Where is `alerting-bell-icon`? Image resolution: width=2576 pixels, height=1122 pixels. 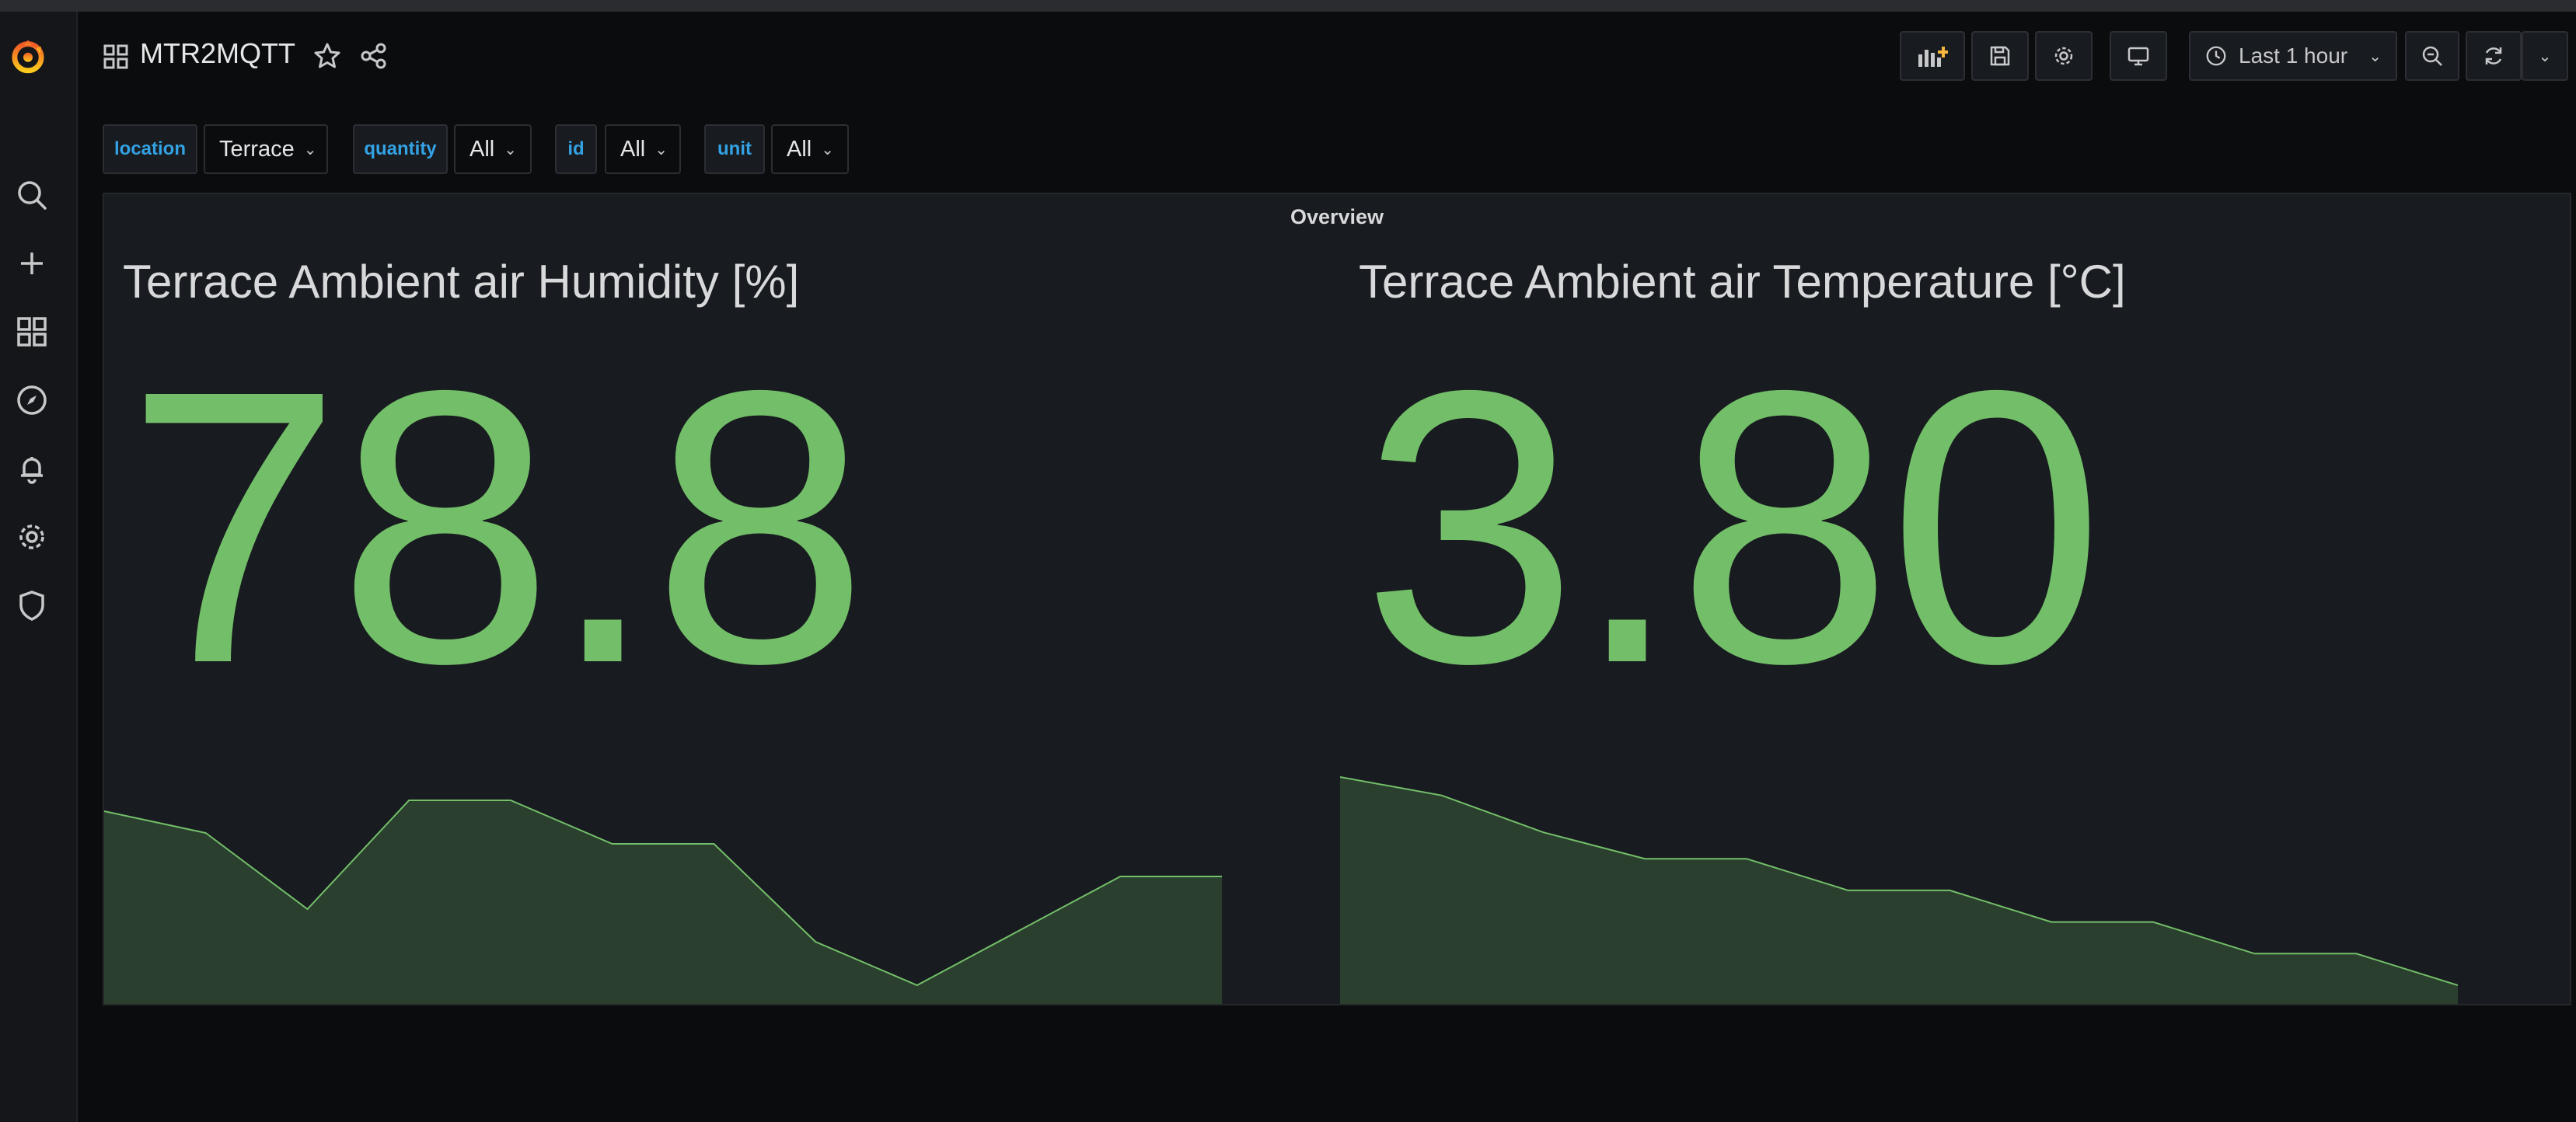
alerting-bell-icon is located at coordinates (32, 469).